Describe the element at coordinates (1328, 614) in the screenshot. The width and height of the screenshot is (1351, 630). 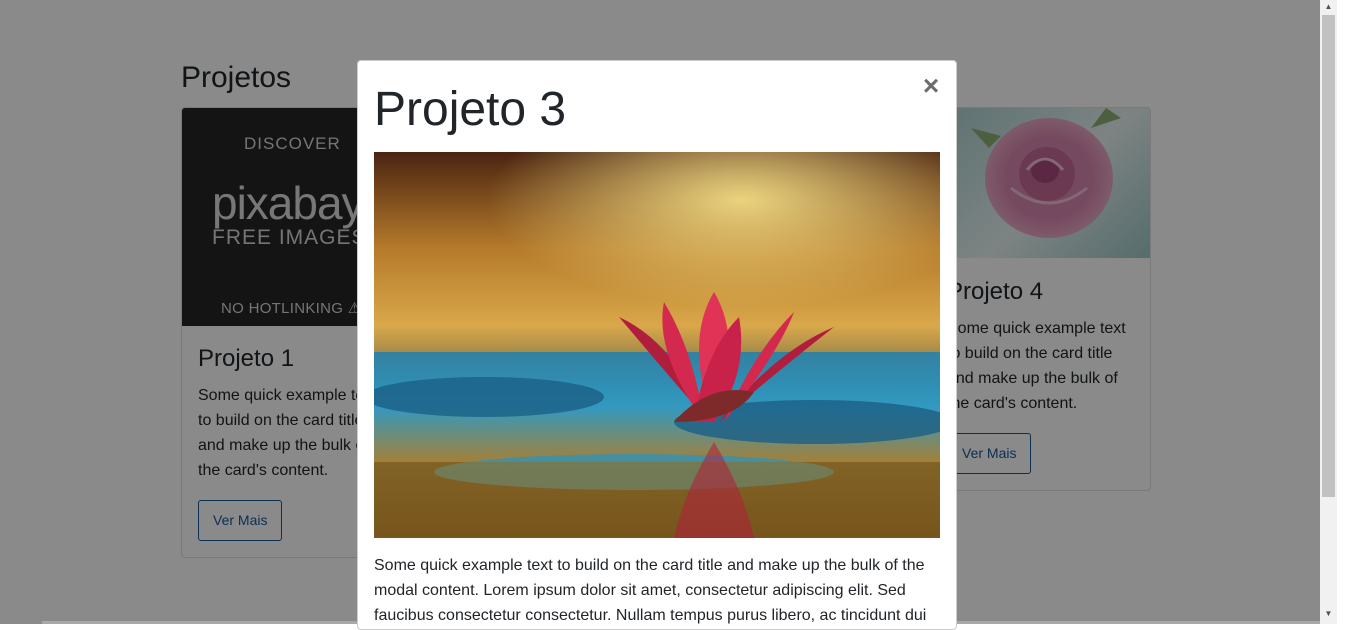
I see `scroll-down-arrow-icon: ▼` at that location.